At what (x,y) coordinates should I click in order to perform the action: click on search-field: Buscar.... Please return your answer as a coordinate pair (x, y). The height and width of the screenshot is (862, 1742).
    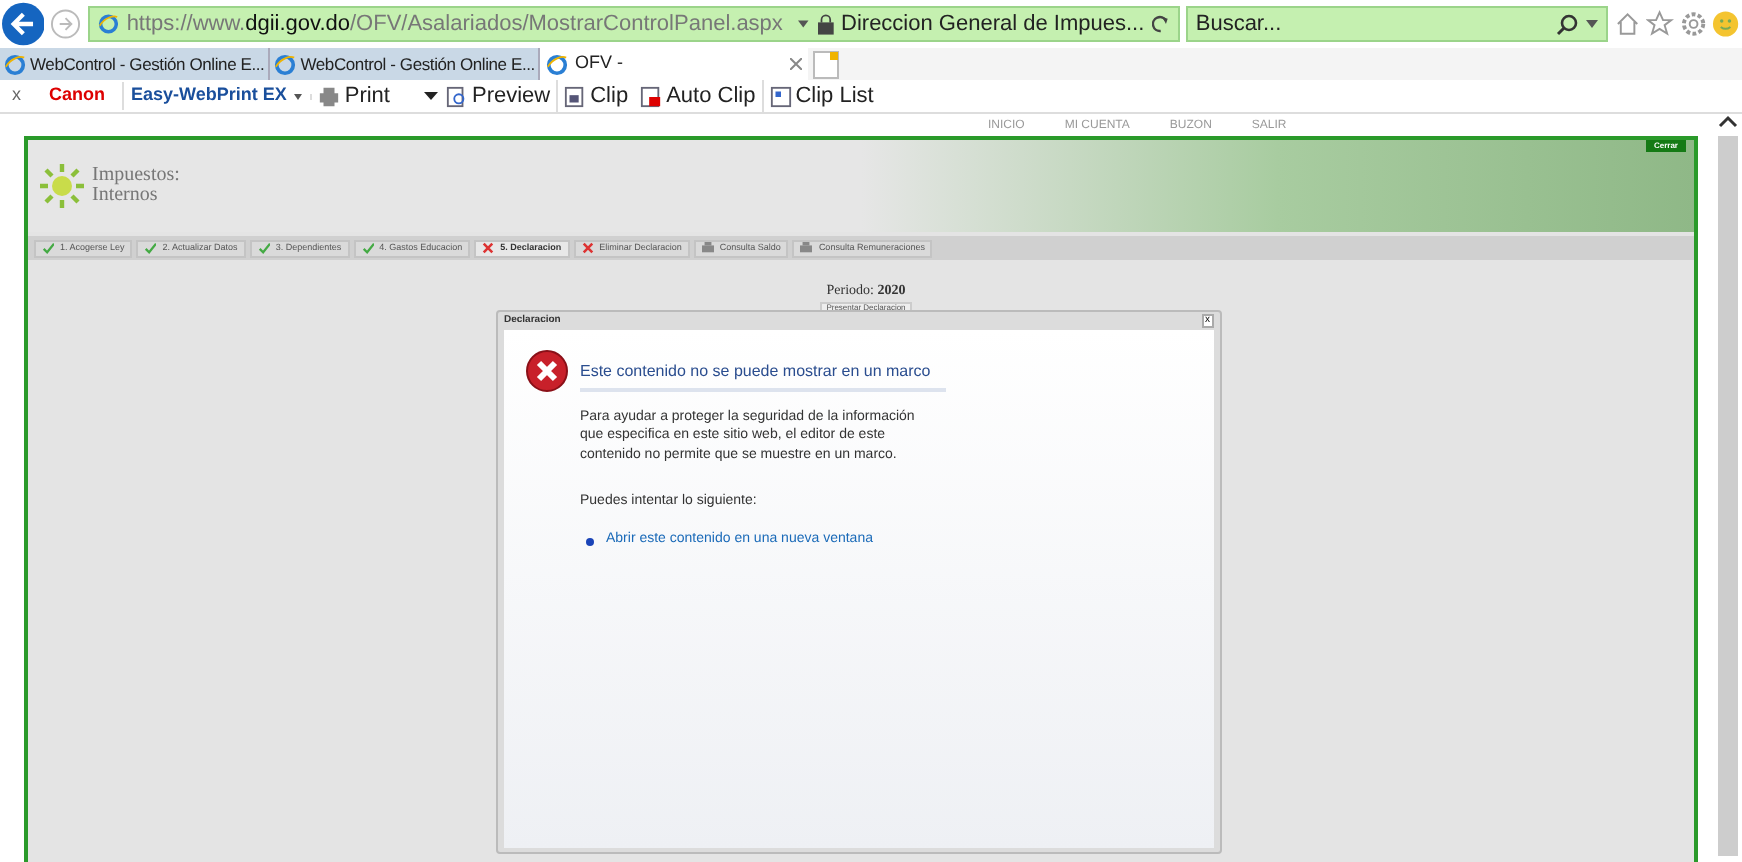
    Looking at the image, I should click on (1396, 24).